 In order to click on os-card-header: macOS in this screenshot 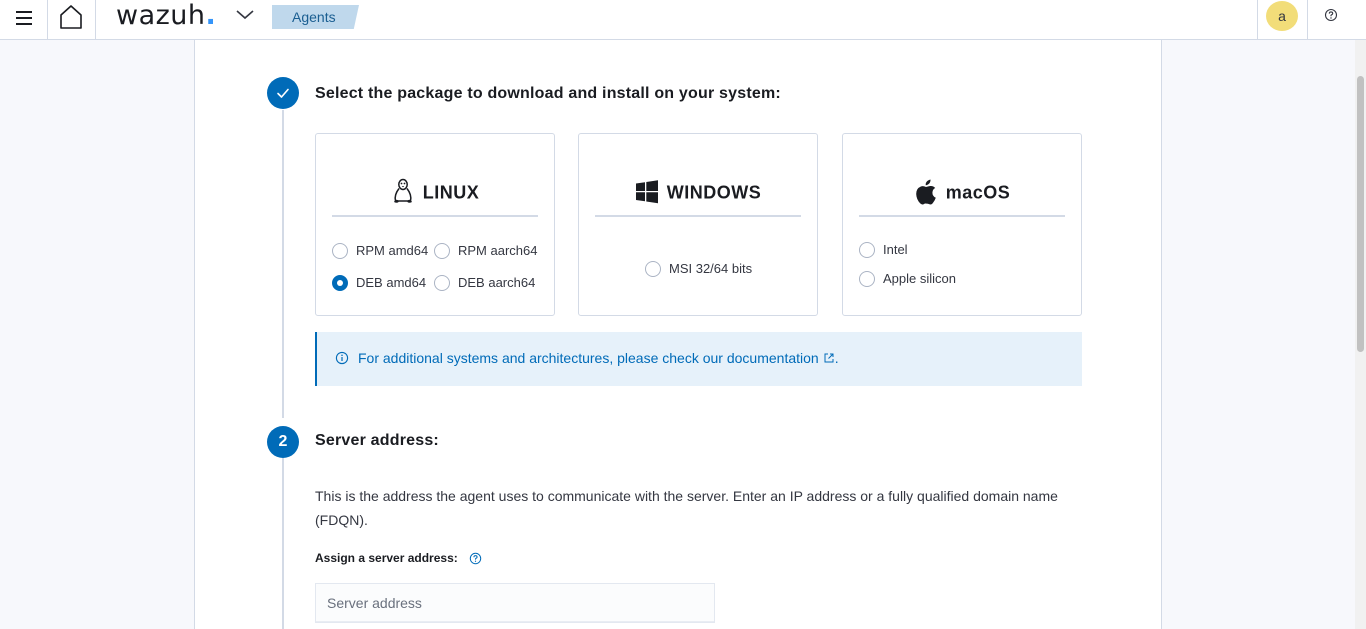, I will do `click(962, 191)`.